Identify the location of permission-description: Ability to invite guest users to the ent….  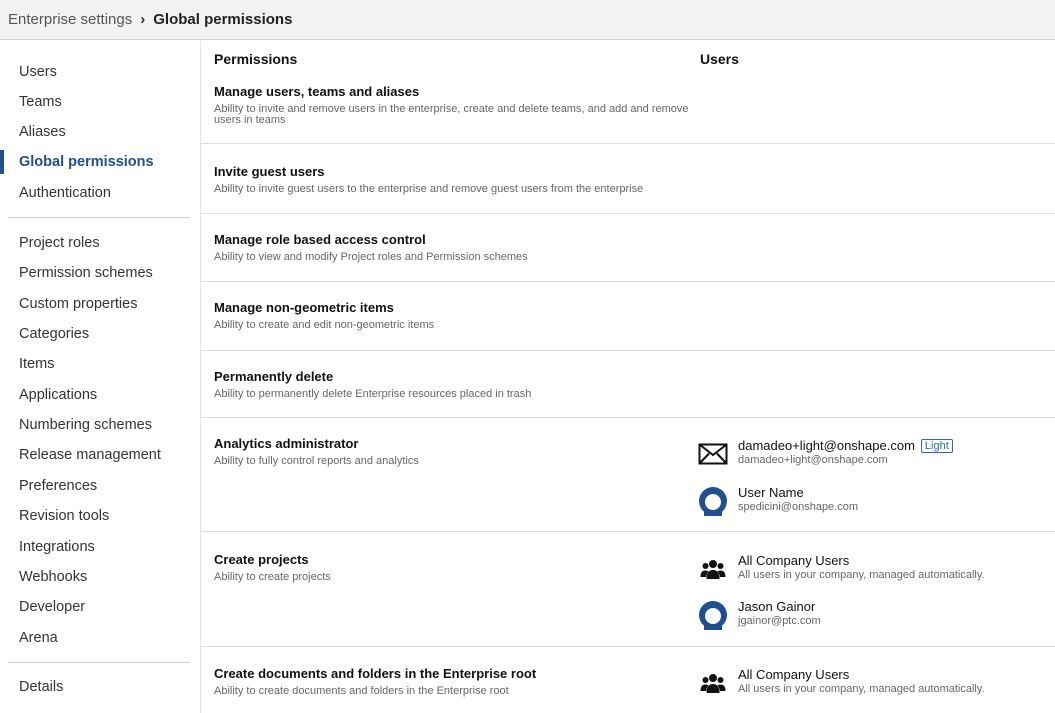
(429, 189).